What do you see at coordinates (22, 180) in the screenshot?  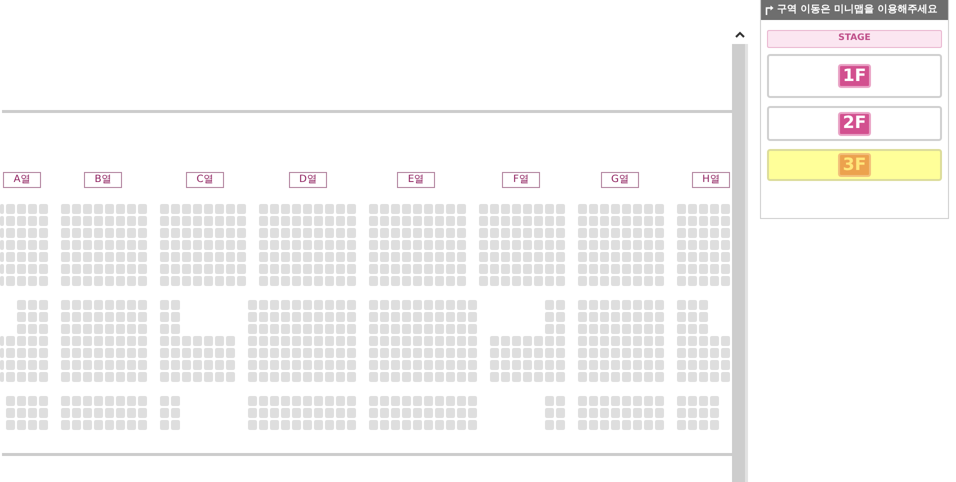 I see `section-label: A열` at bounding box center [22, 180].